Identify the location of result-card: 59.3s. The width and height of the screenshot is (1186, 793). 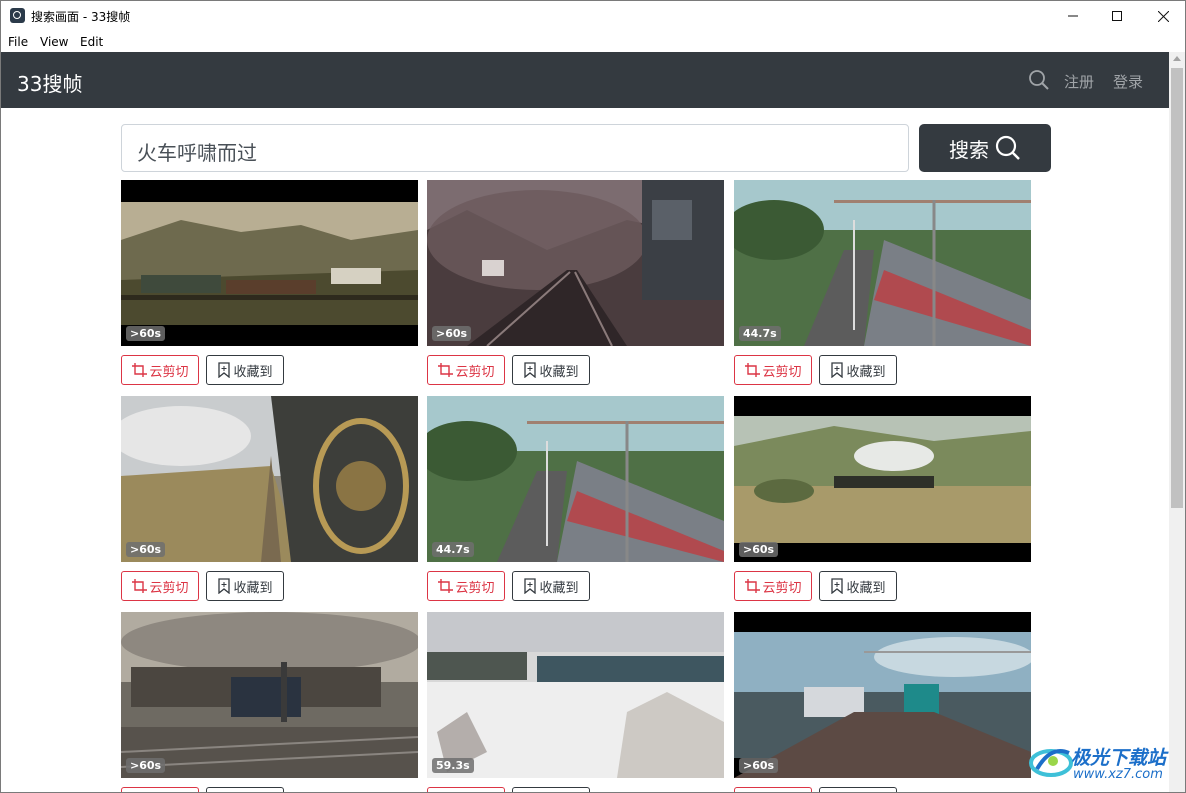
(575, 702).